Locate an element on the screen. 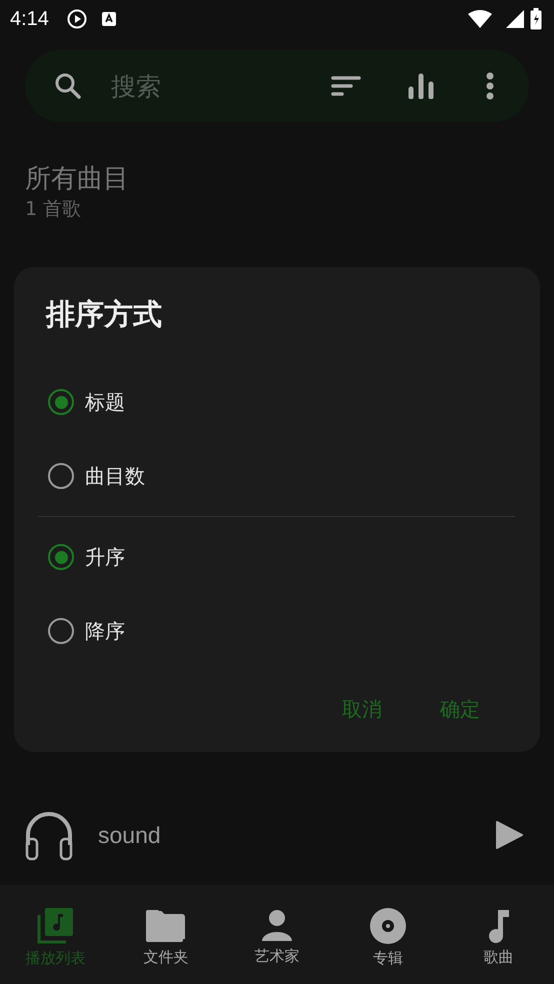 This screenshot has height=984, width=554. person-icon is located at coordinates (276, 926).